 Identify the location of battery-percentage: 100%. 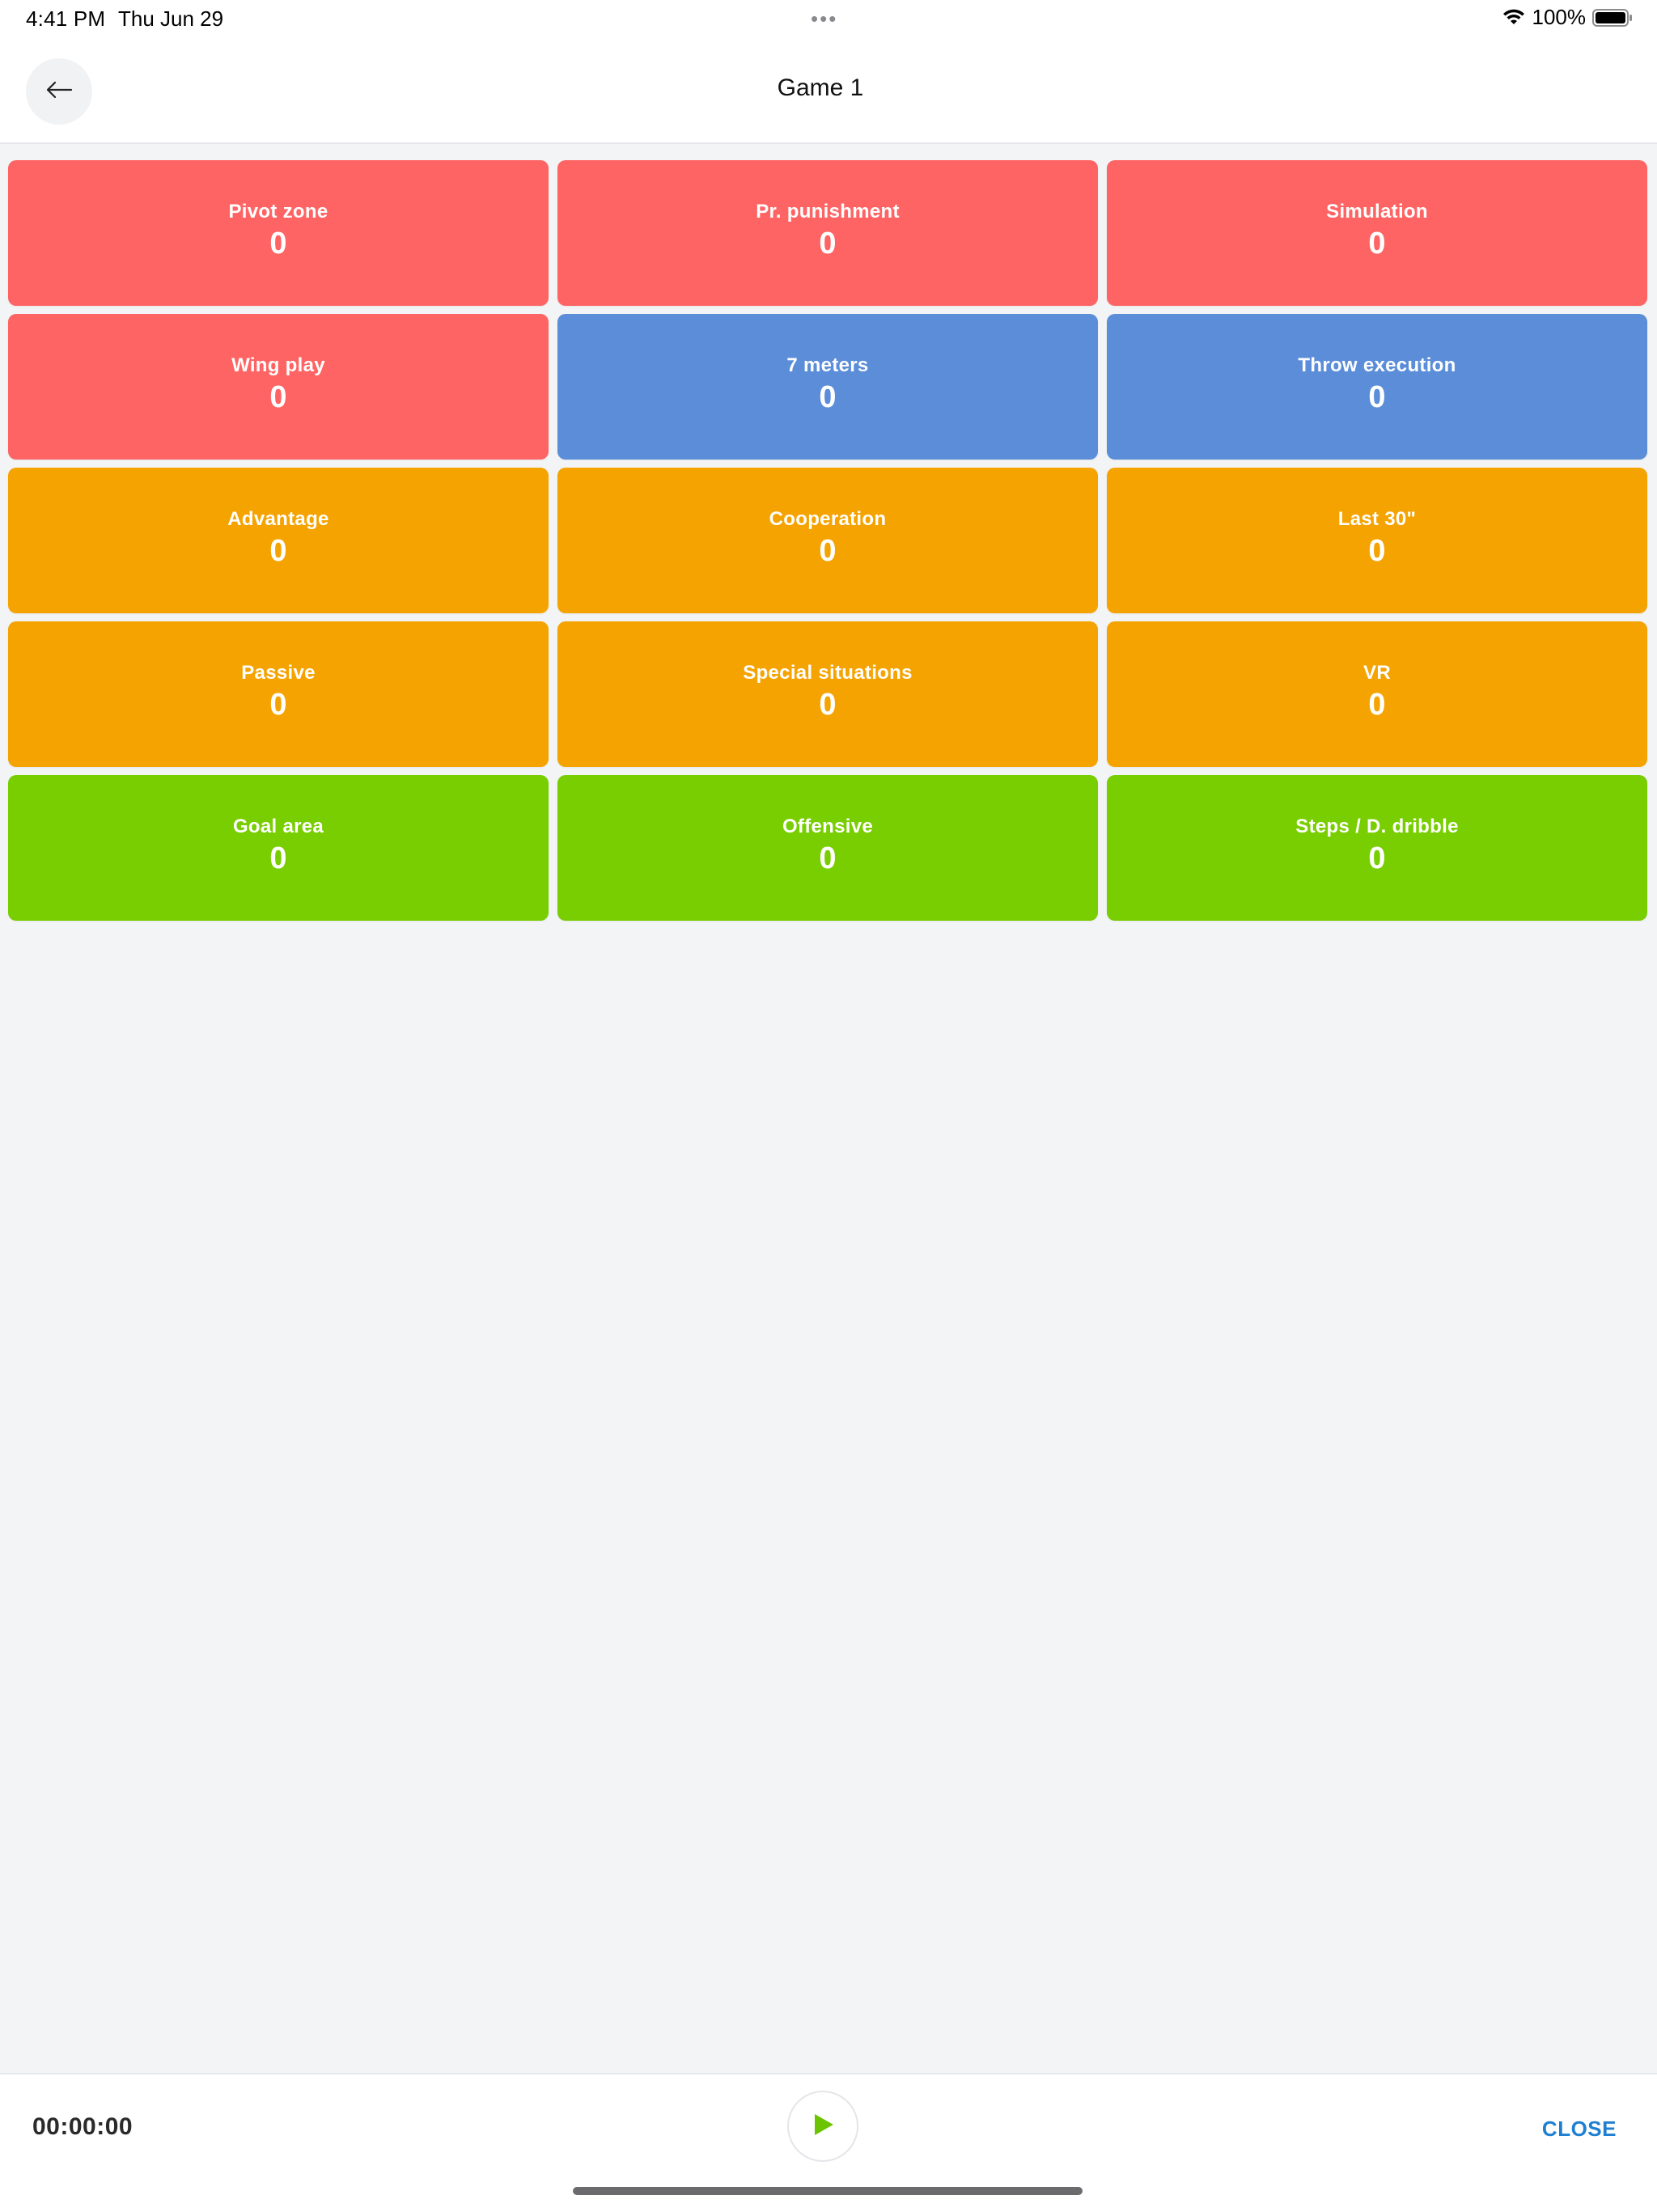
(1559, 17).